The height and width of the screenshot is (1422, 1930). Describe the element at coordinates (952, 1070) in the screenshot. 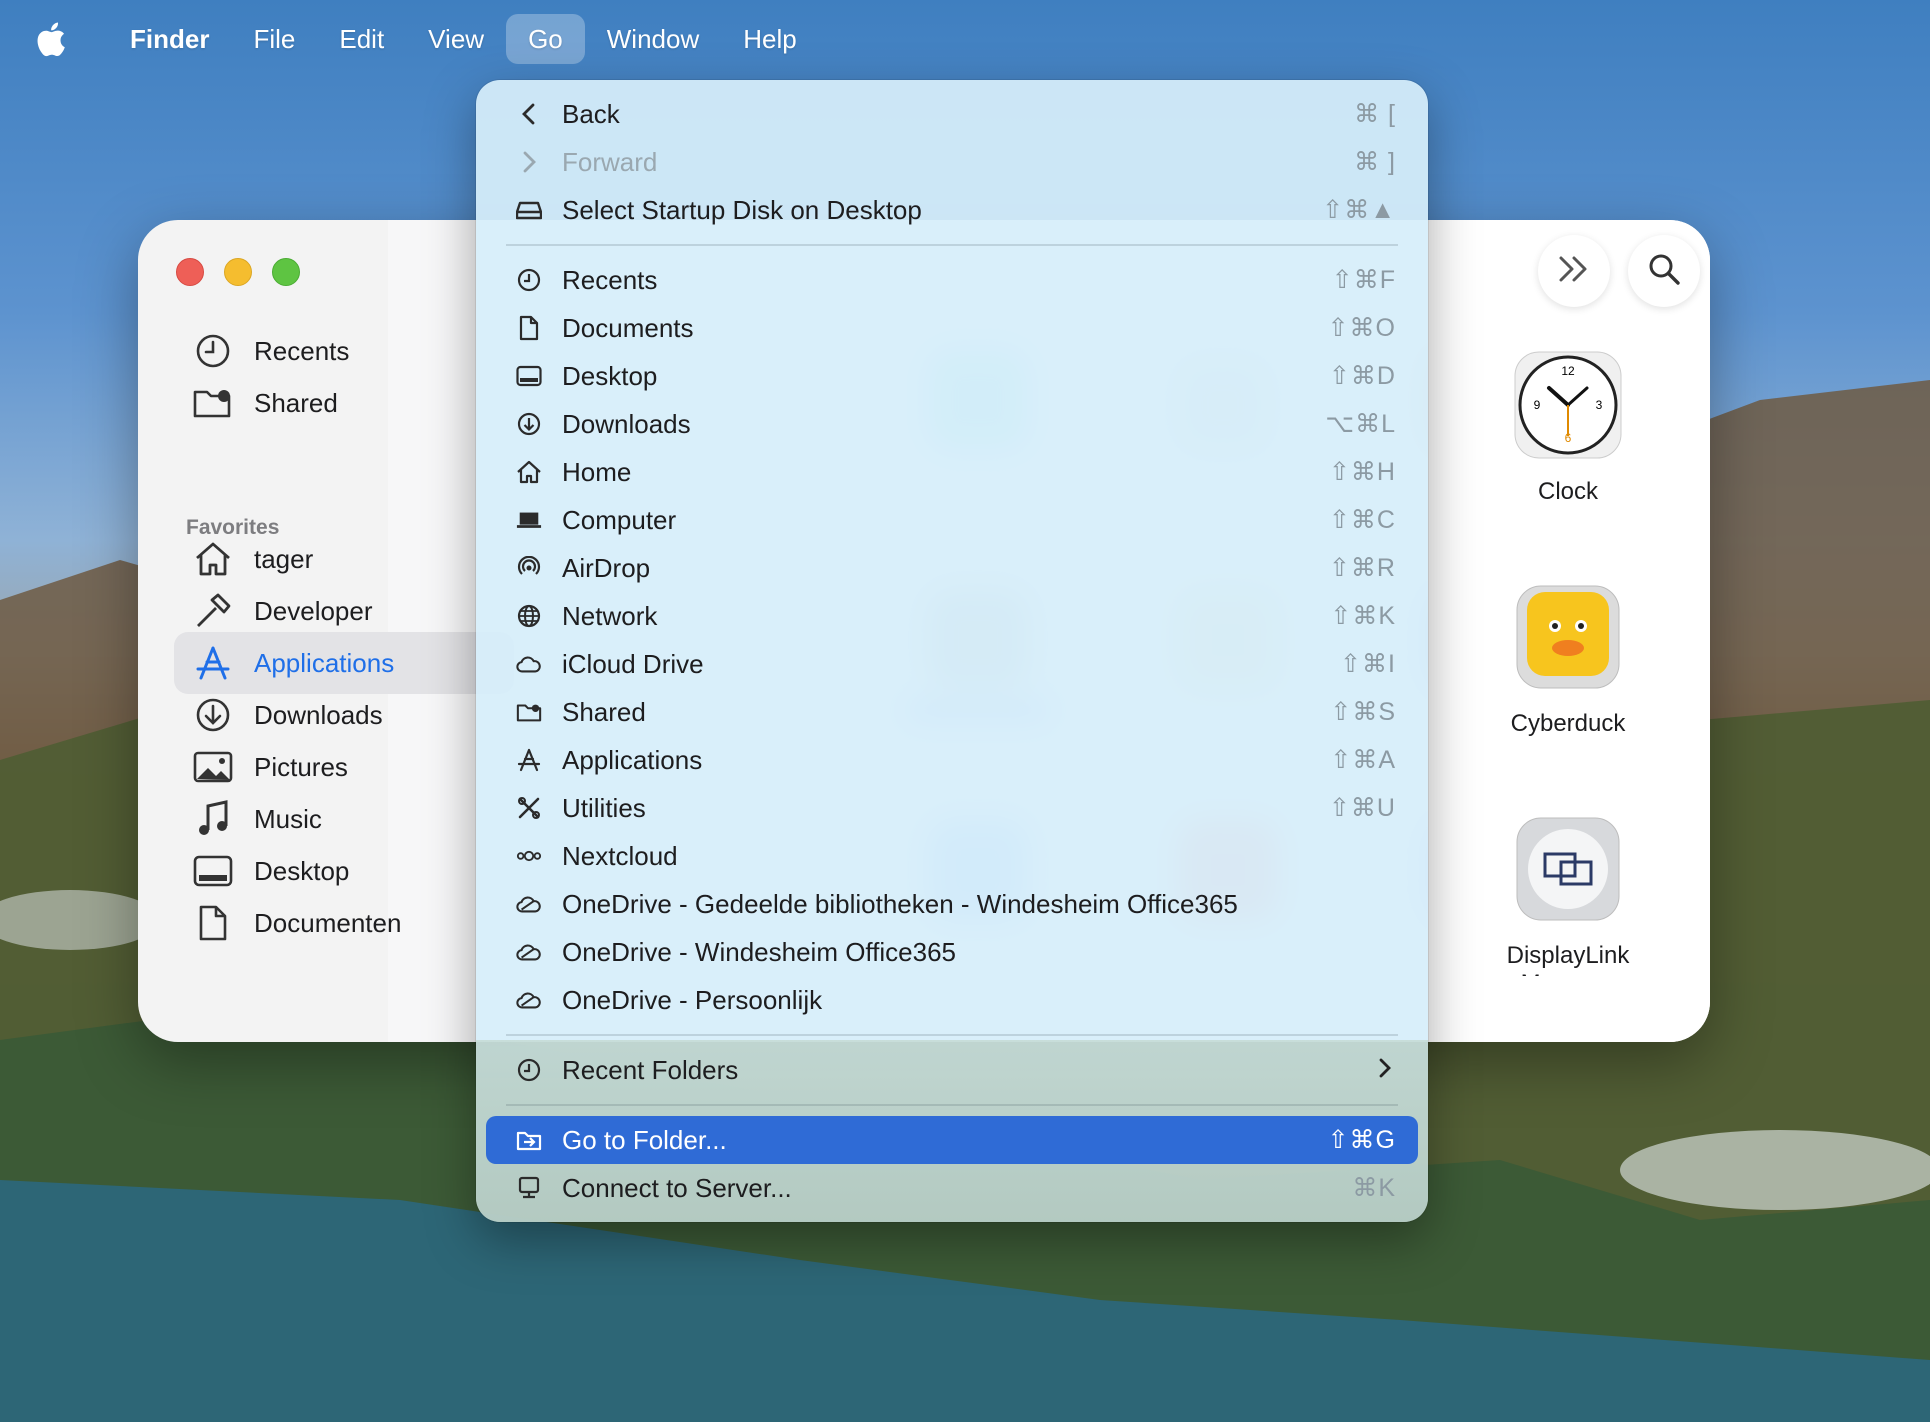

I see `menu-item-recent-folders: Recent Folders` at that location.